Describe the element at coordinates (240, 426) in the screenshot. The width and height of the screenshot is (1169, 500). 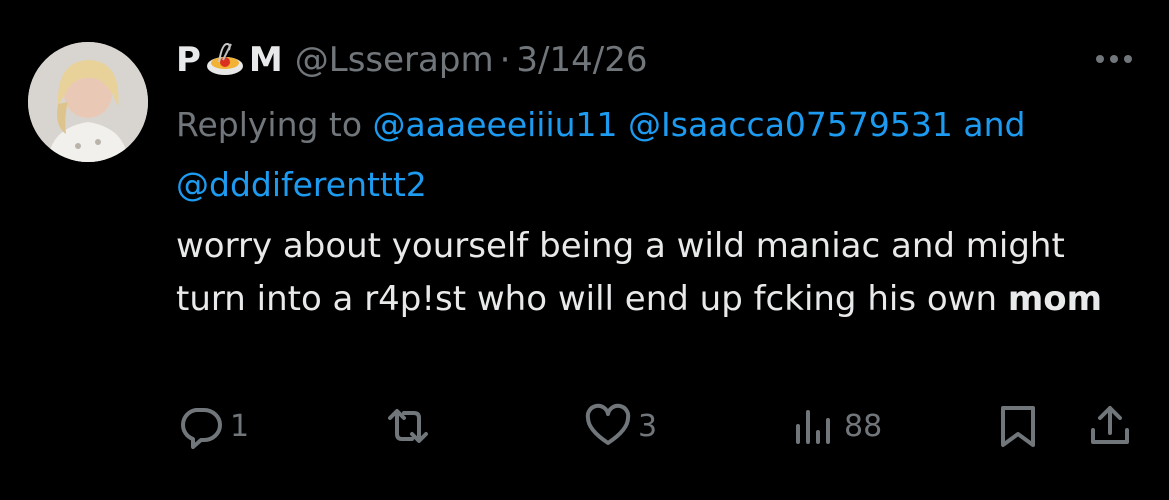
I see `reply-count: 1` at that location.